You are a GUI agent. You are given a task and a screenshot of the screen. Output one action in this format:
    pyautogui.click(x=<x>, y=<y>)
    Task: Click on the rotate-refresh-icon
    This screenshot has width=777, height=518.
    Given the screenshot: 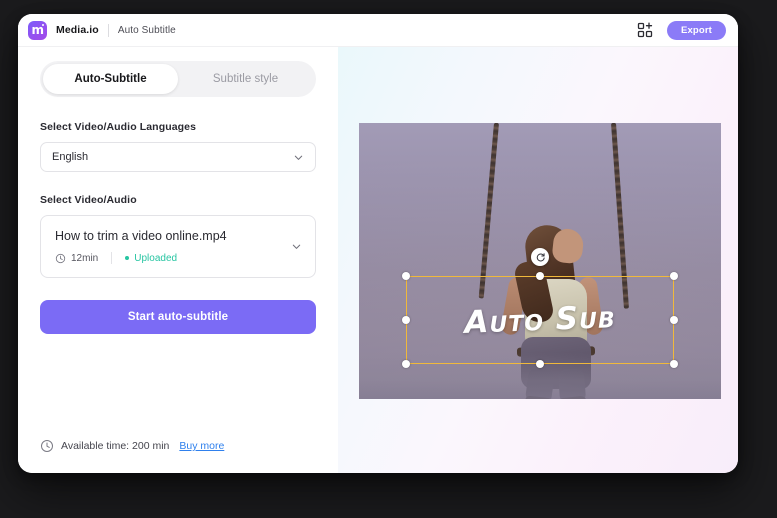 What is the action you would take?
    pyautogui.click(x=540, y=256)
    